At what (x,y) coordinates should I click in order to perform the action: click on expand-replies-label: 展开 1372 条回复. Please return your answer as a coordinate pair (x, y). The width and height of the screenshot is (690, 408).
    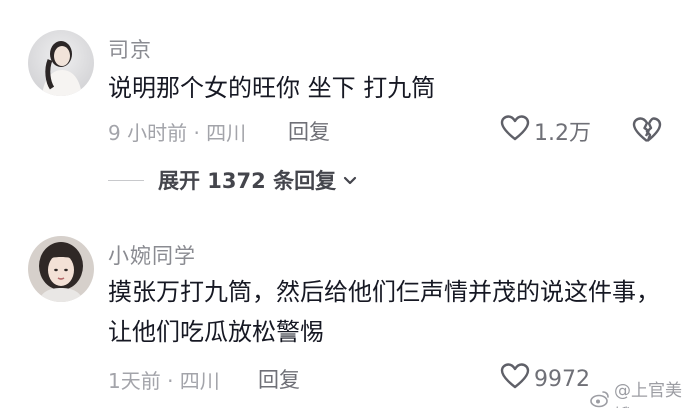
    Looking at the image, I should click on (247, 181).